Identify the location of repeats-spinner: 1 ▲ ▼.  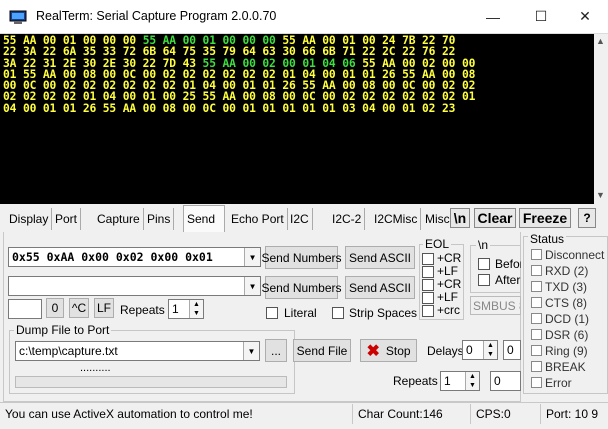
(186, 309).